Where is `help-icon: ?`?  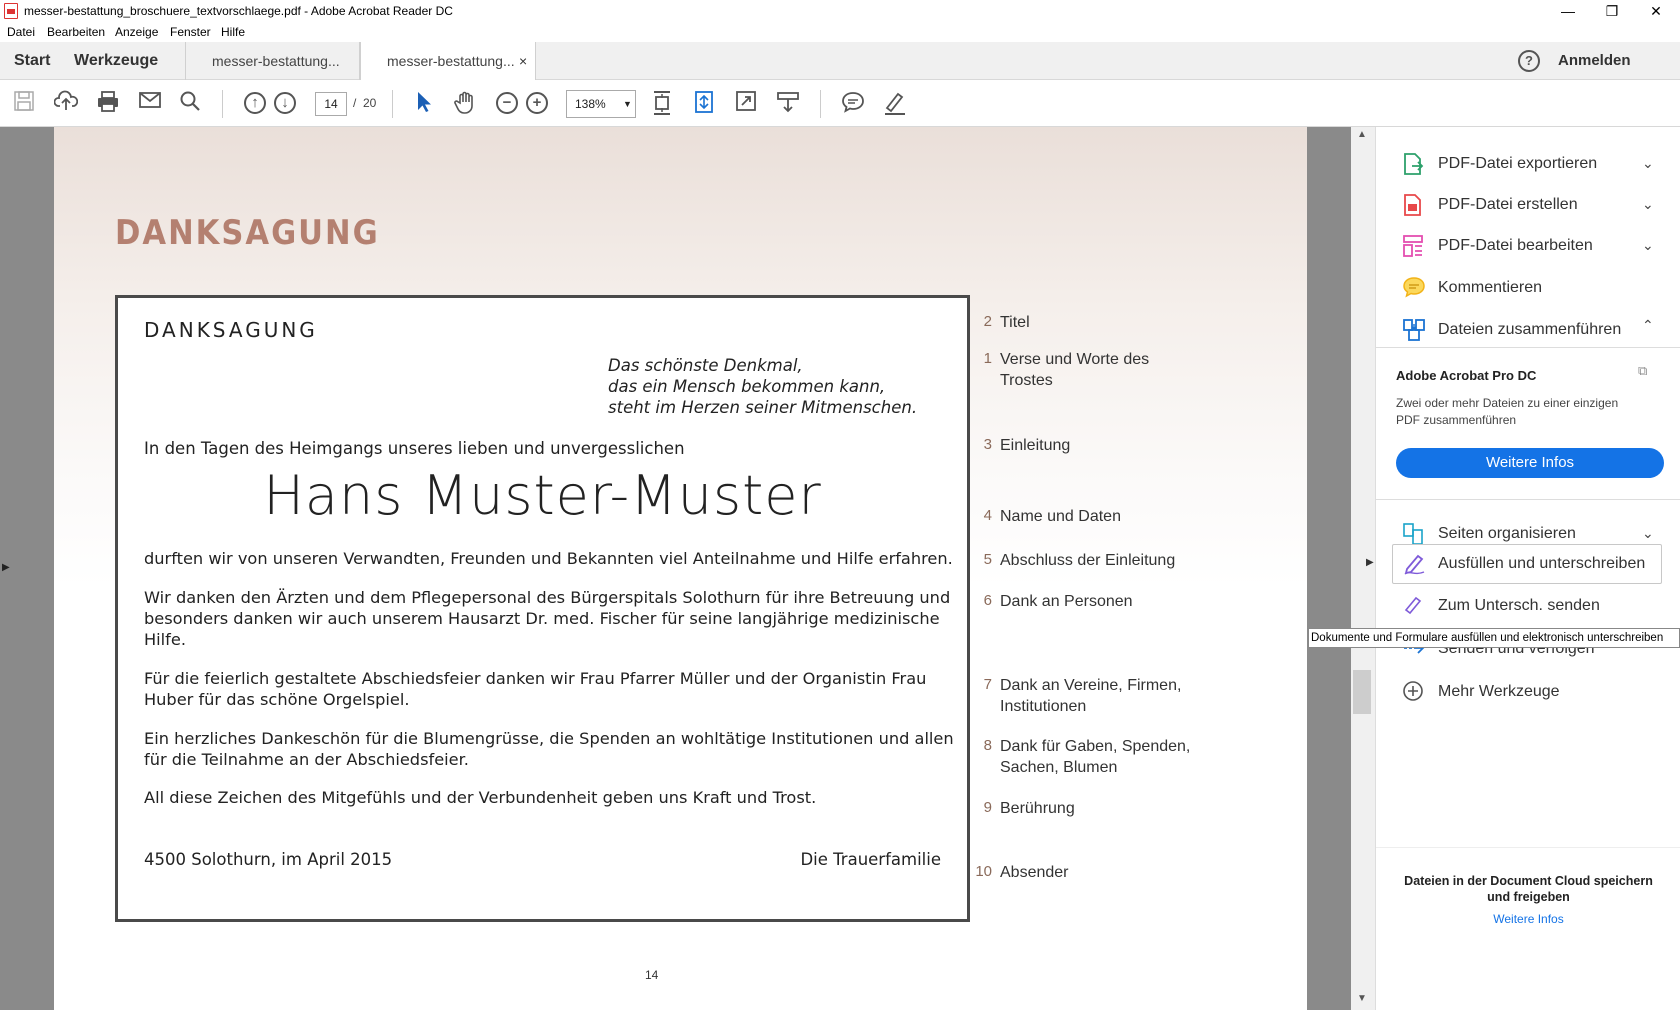
help-icon: ? is located at coordinates (1529, 61).